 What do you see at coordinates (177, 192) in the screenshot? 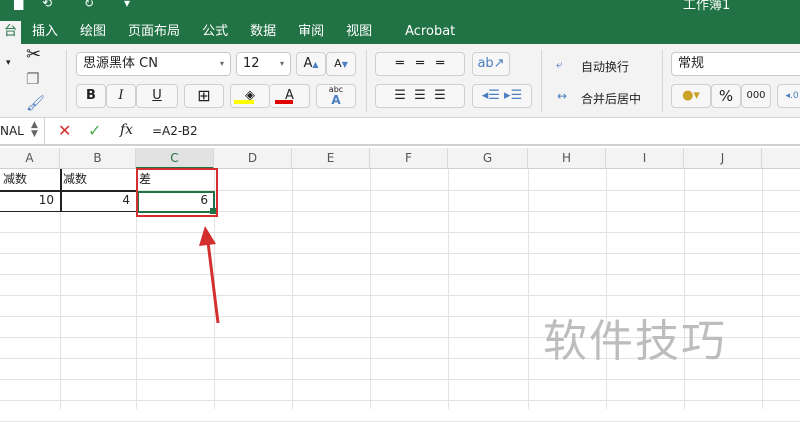
I see `highlight-box` at bounding box center [177, 192].